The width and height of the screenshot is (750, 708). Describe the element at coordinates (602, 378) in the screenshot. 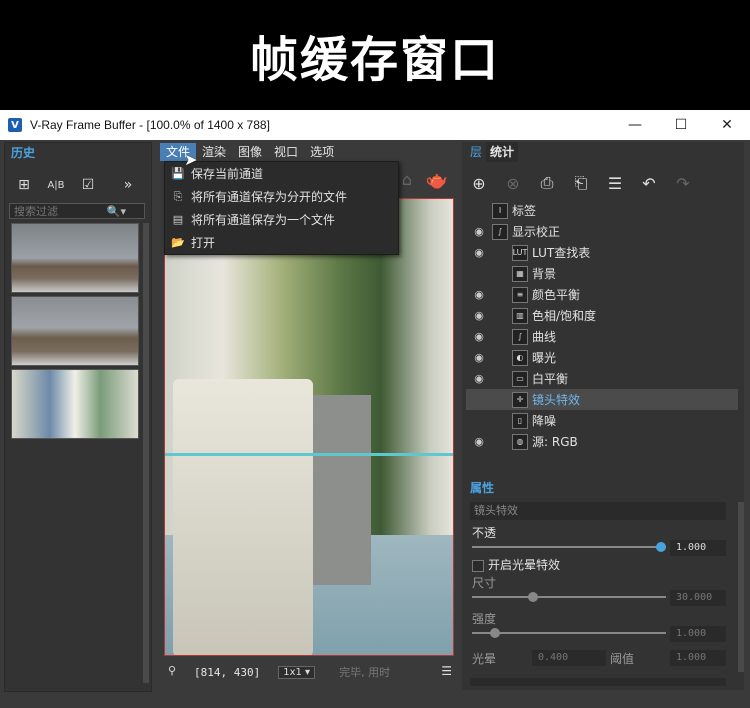

I see `layer-row-white-balance: ◉ ▭ 白平衡` at that location.